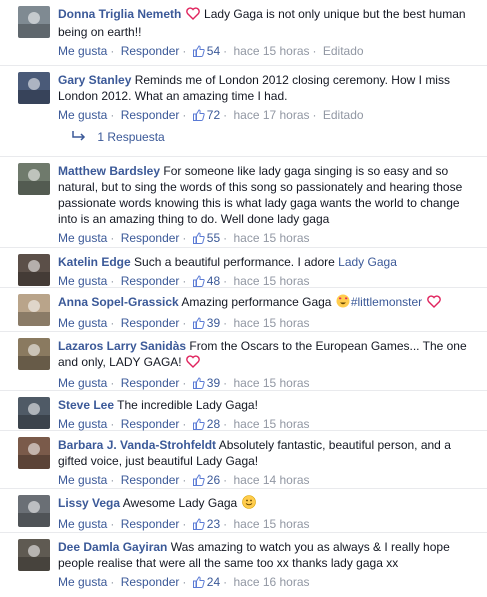 This screenshot has height=597, width=487. Describe the element at coordinates (206, 481) in the screenshot. I see `like-count: 26` at that location.